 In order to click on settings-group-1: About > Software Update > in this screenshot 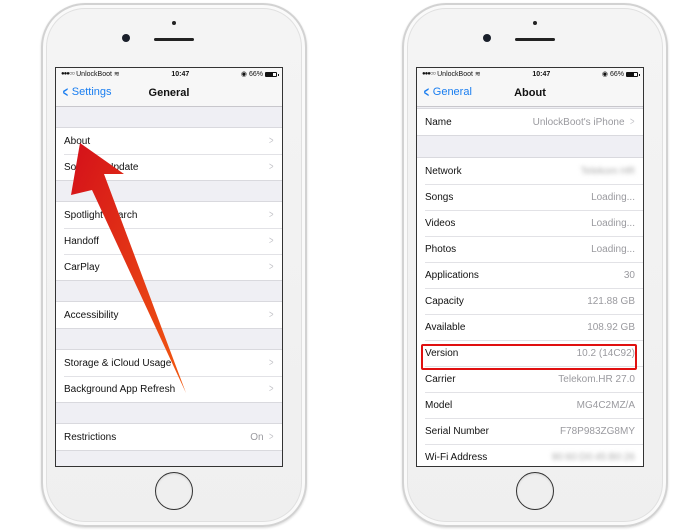, I will do `click(169, 154)`.